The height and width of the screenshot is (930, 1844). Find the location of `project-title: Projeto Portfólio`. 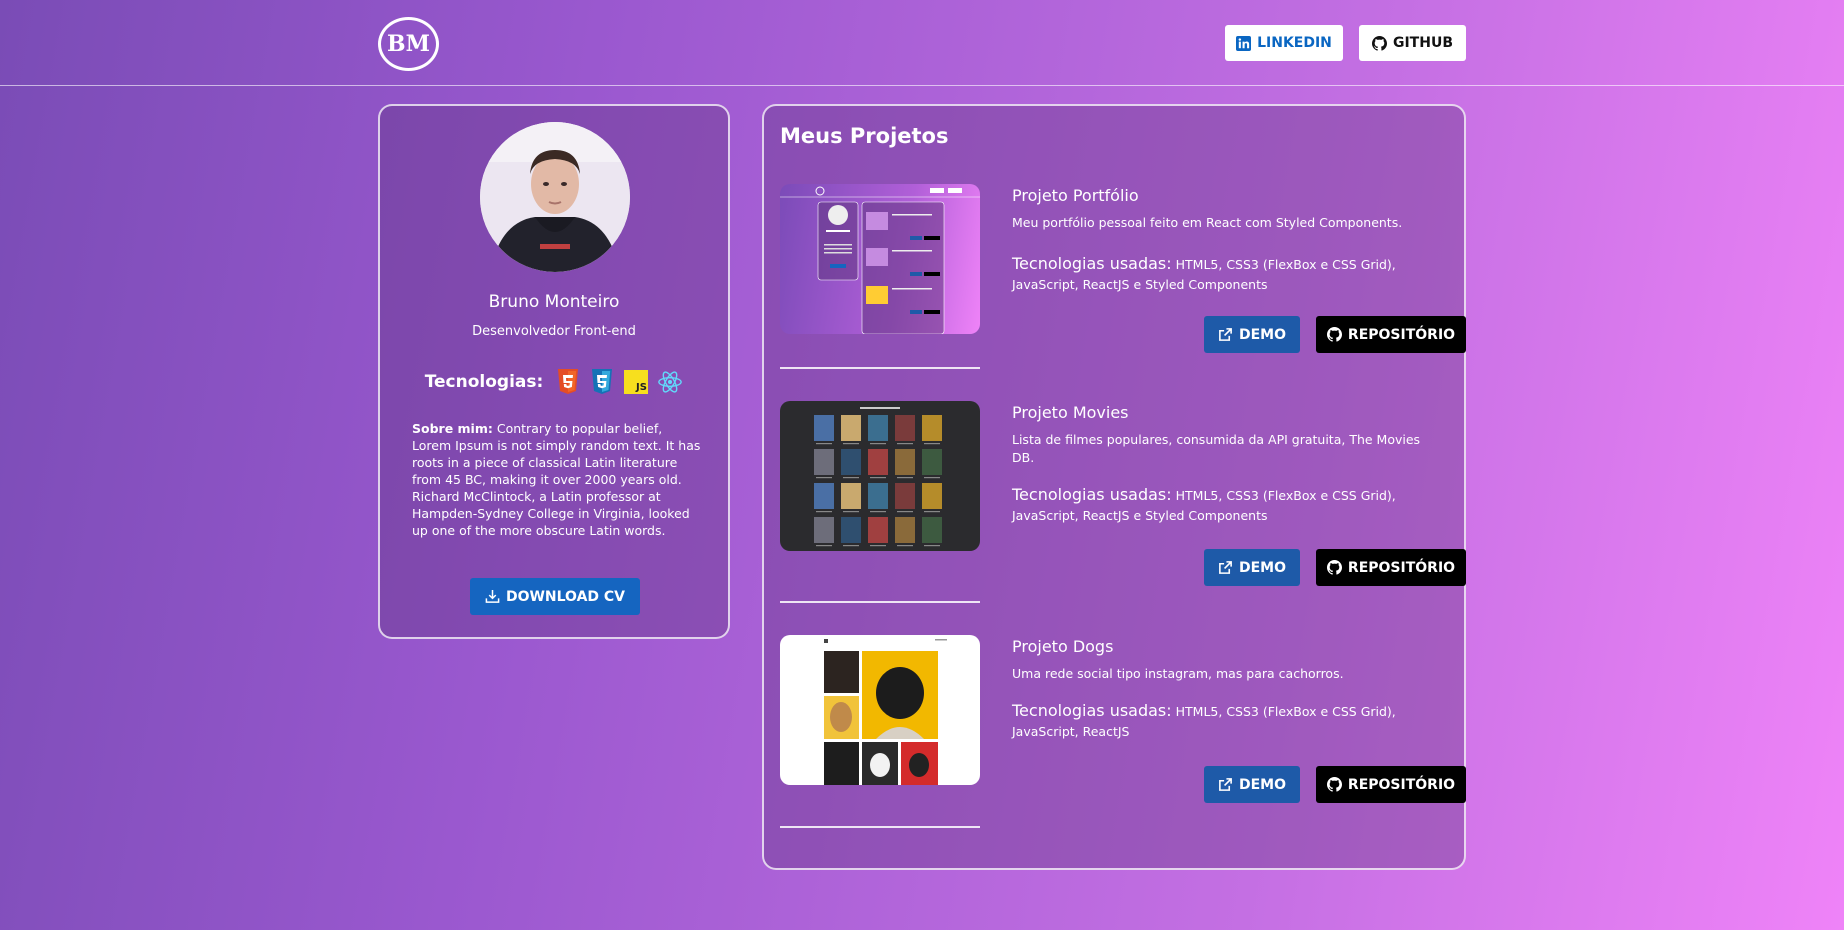

project-title: Projeto Portfólio is located at coordinates (1075, 195).